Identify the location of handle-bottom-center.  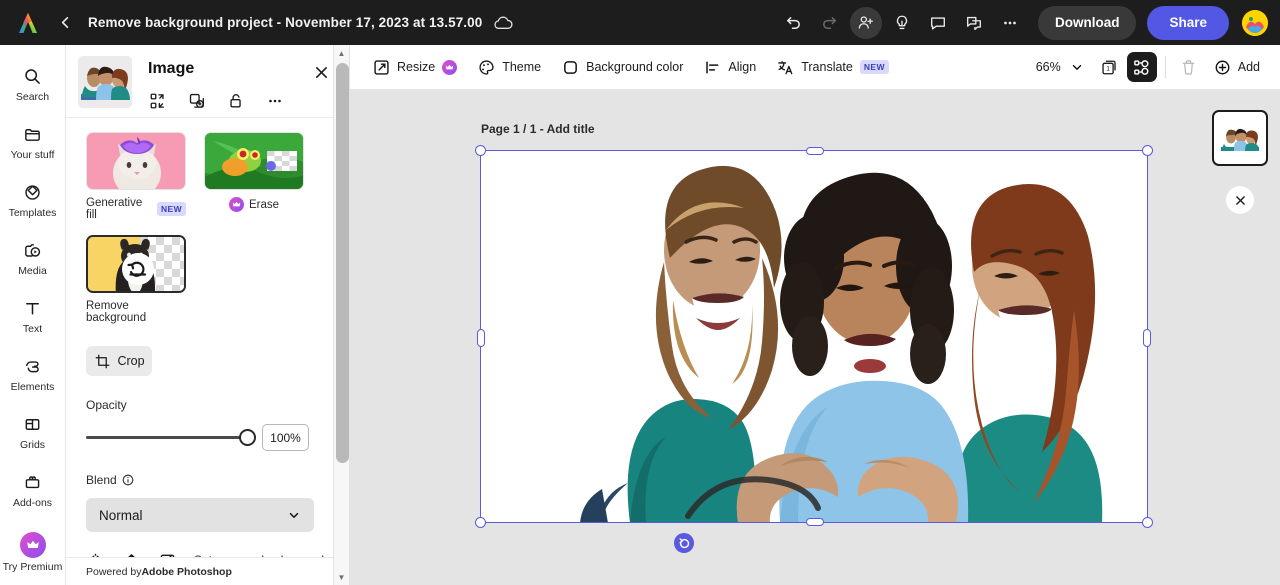
(815, 522).